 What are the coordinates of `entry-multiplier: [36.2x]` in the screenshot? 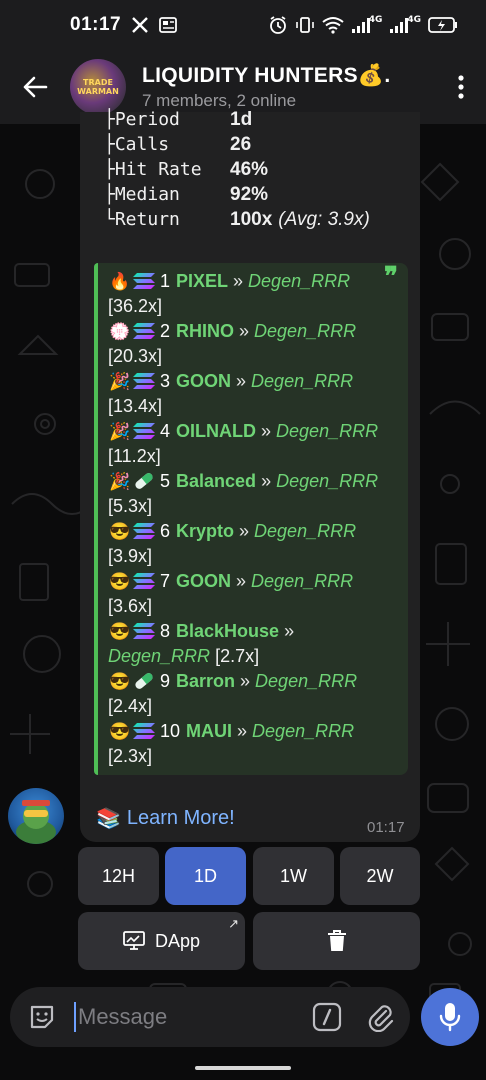 It's located at (135, 306).